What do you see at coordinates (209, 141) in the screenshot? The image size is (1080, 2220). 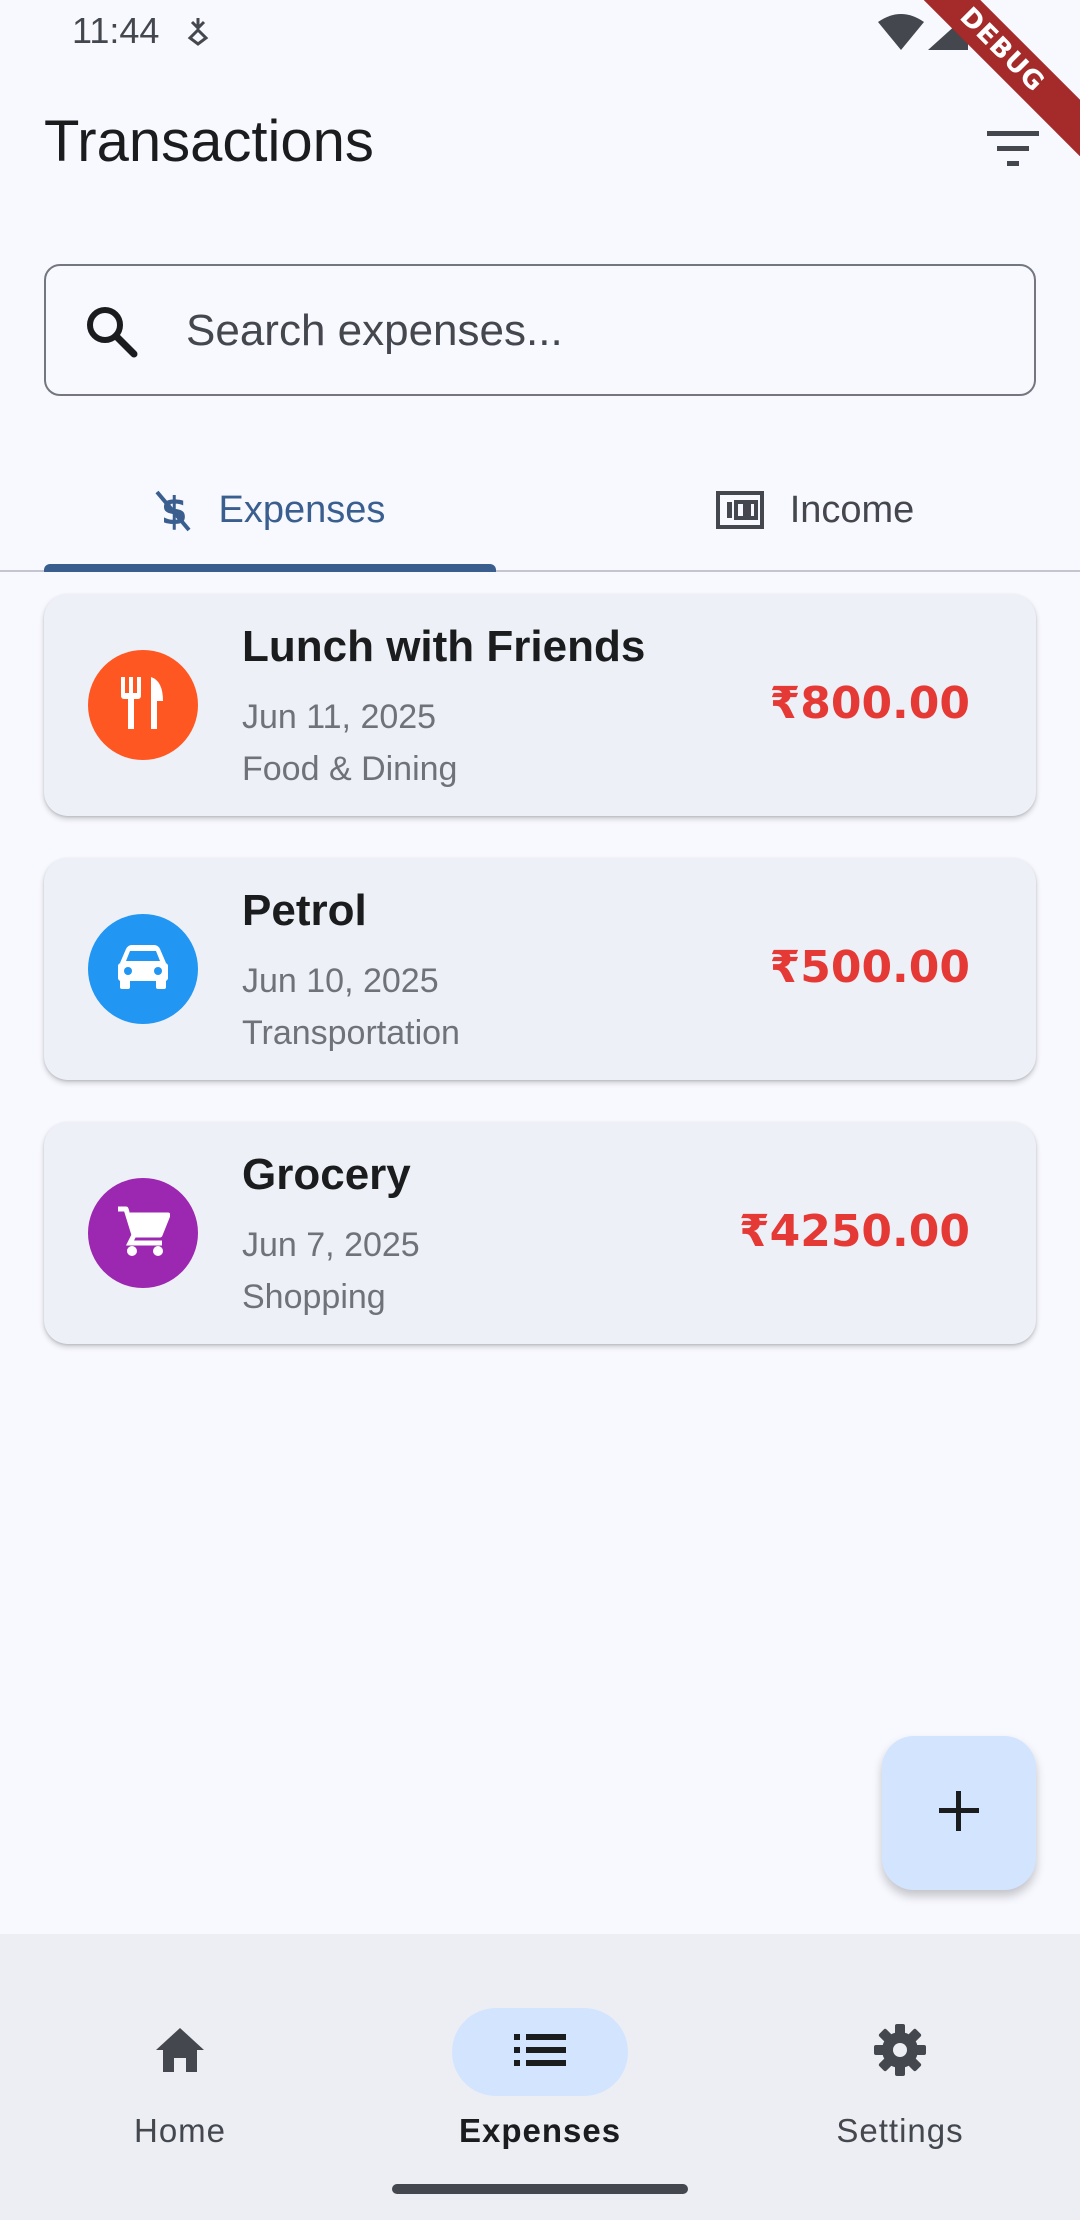 I see `page-title: Transactions` at bounding box center [209, 141].